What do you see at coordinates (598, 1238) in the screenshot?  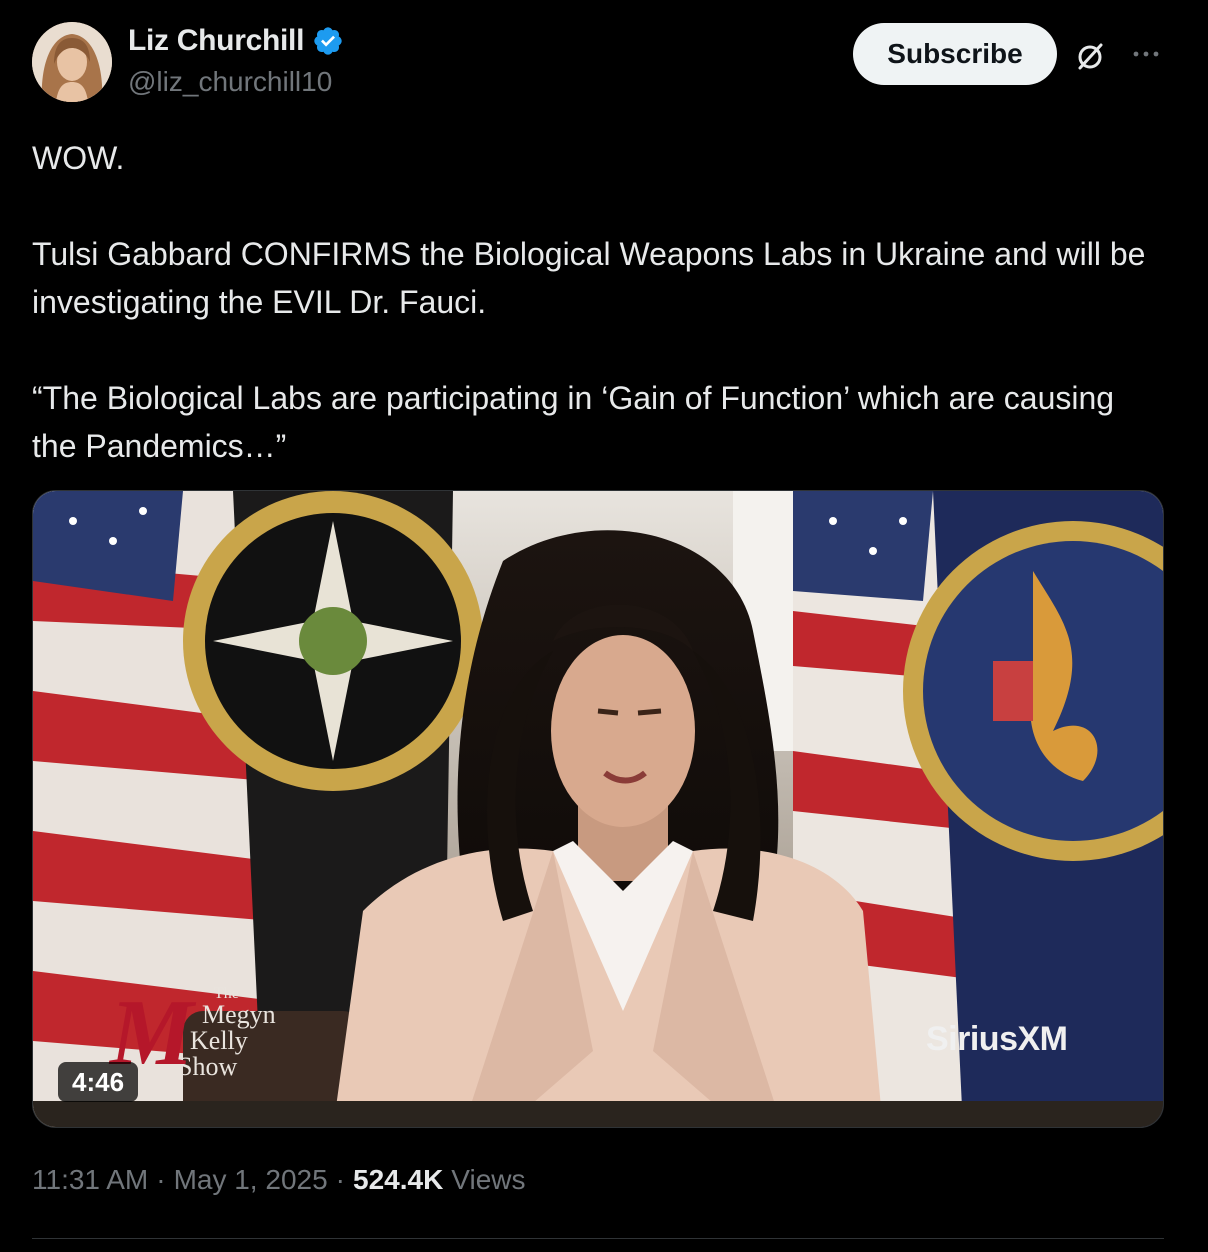 I see `divider` at bounding box center [598, 1238].